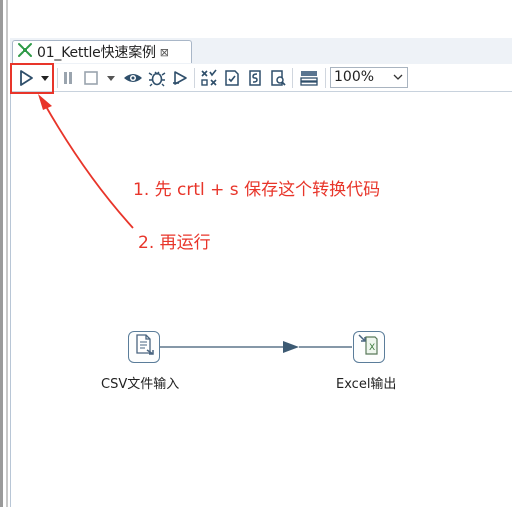 The height and width of the screenshot is (507, 512). I want to click on step-label-csv-input: CSV文件输入, so click(140, 384).